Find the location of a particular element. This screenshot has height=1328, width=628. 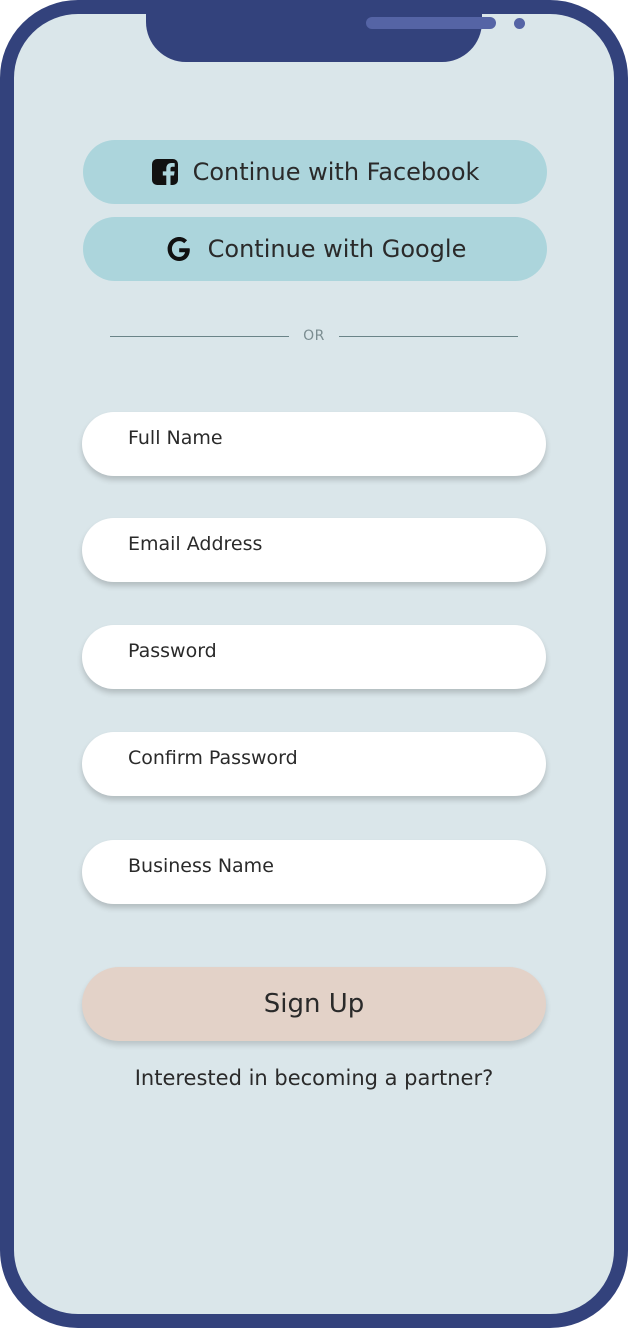

email-input is located at coordinates (336, 544).